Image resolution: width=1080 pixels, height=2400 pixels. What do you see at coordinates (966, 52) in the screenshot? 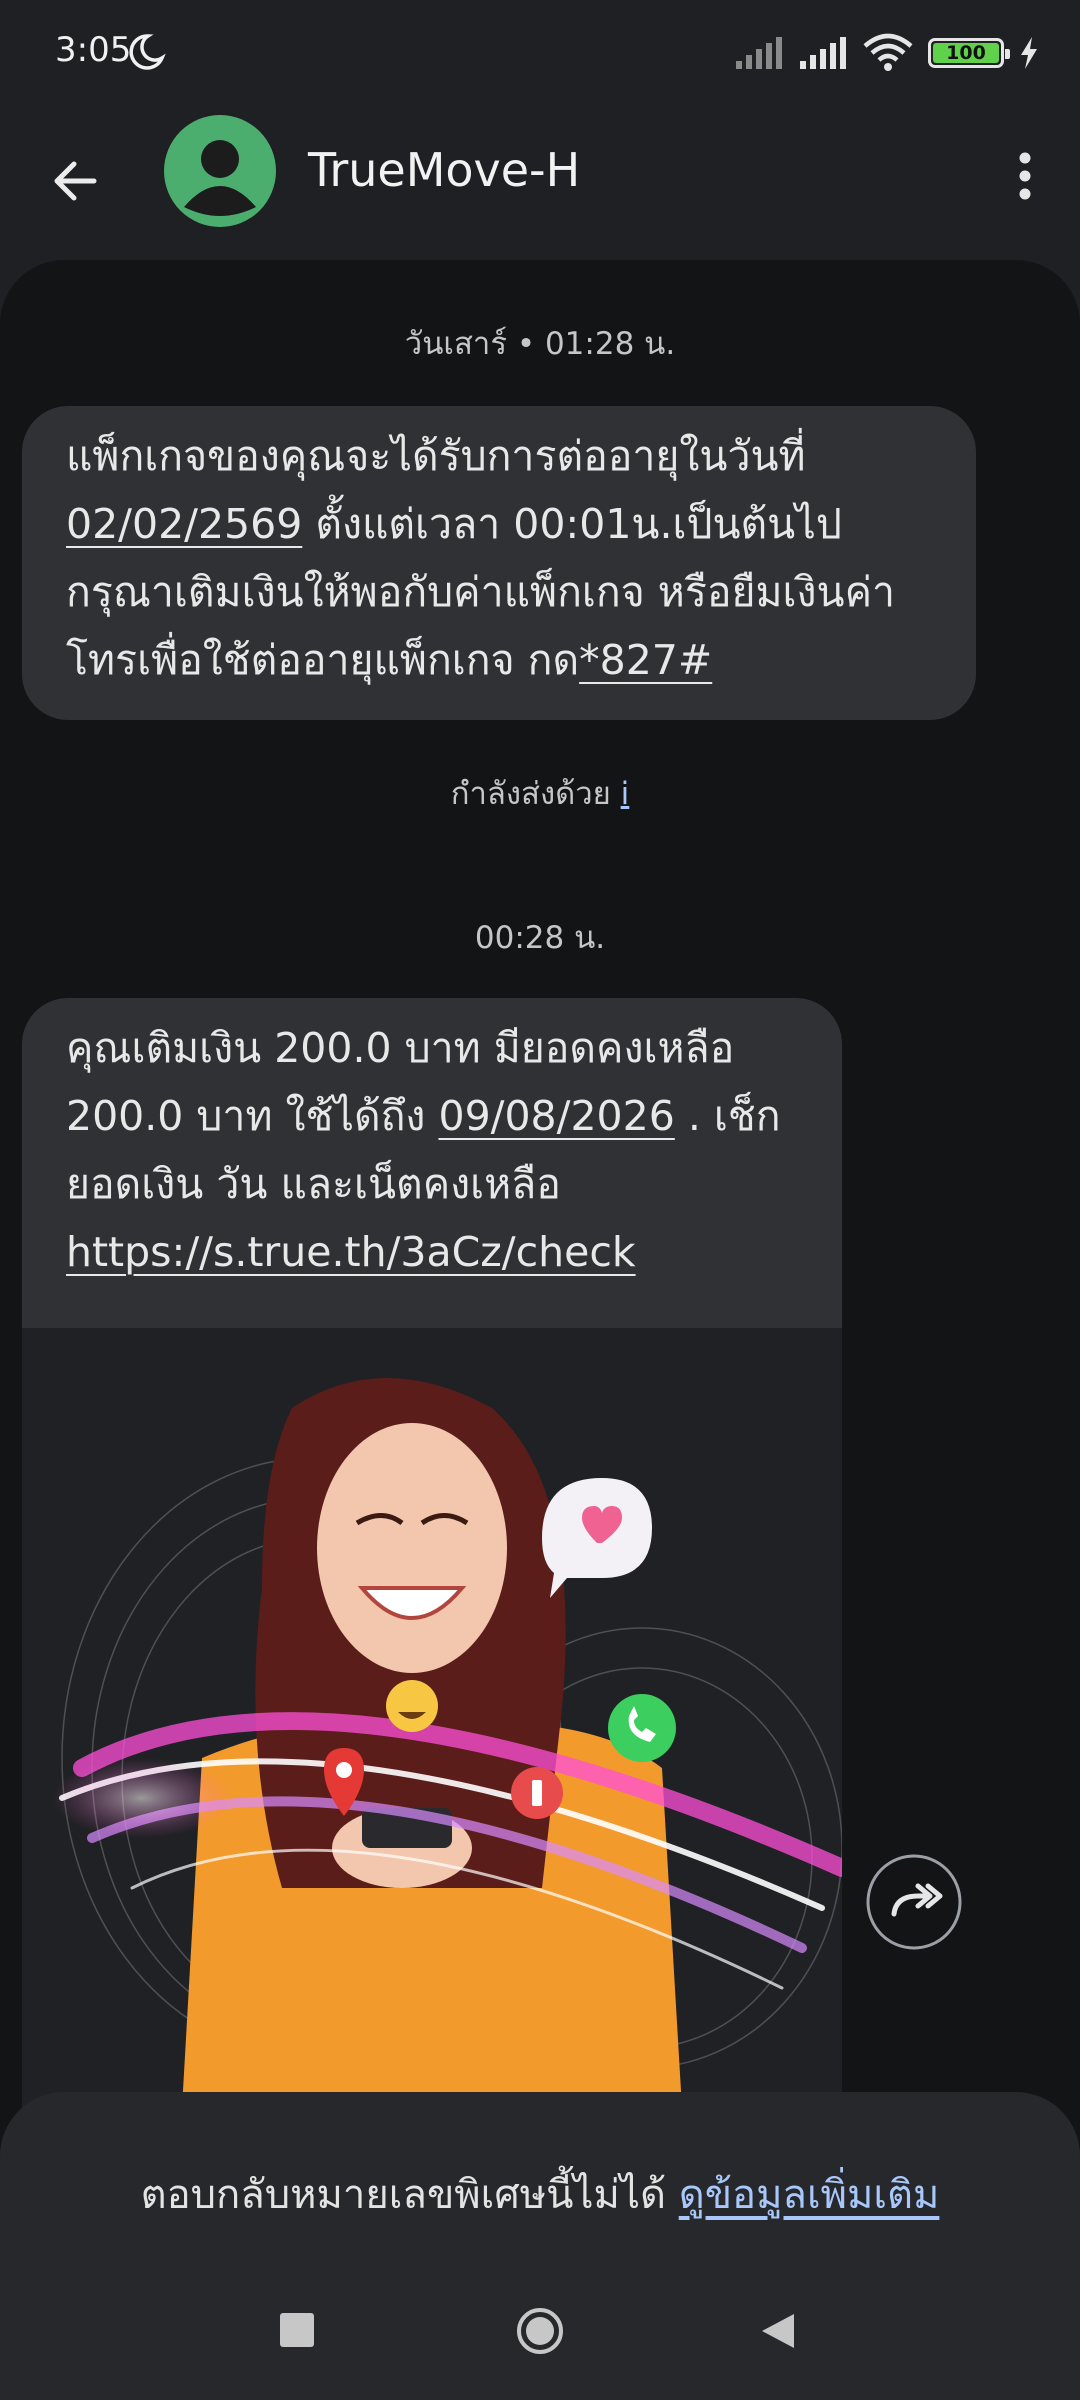
I see `battery-level: 100` at bounding box center [966, 52].